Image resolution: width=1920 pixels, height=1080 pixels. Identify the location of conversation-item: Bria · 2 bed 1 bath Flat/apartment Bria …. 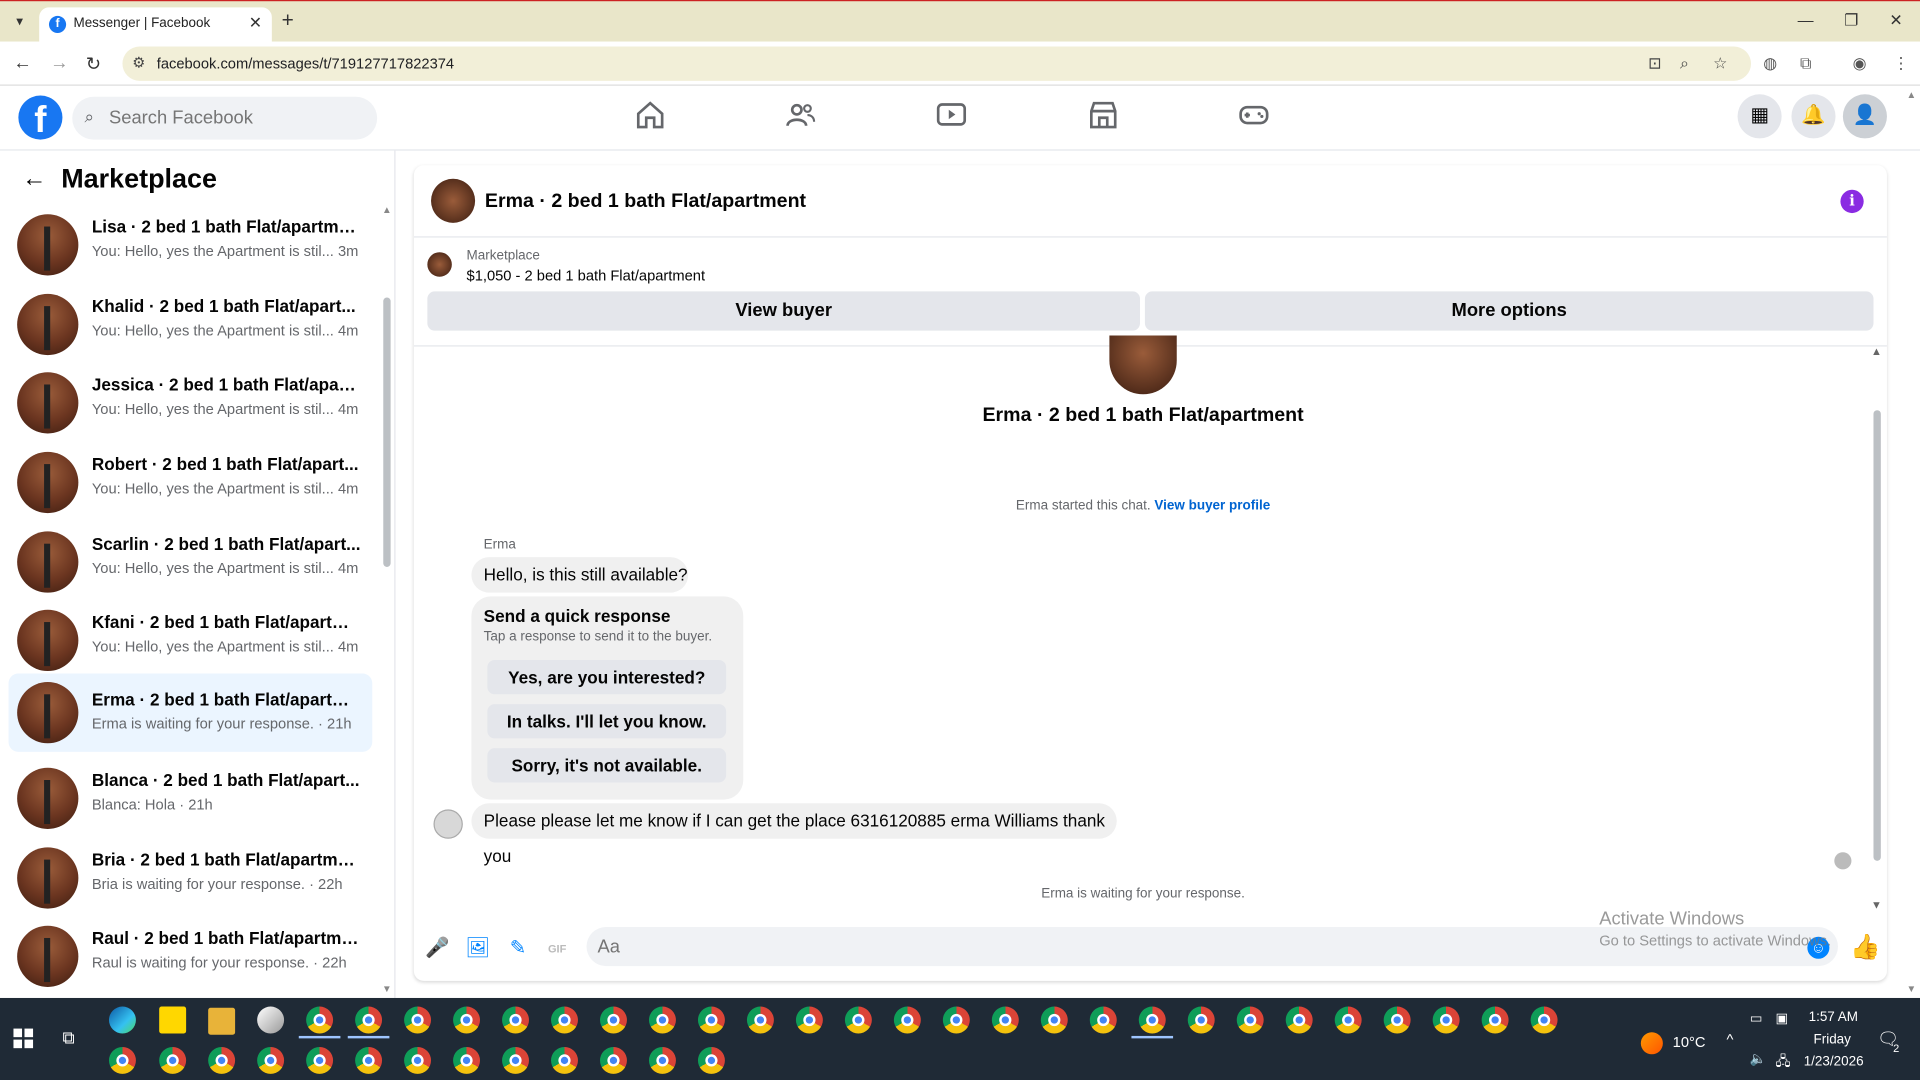
(191, 878).